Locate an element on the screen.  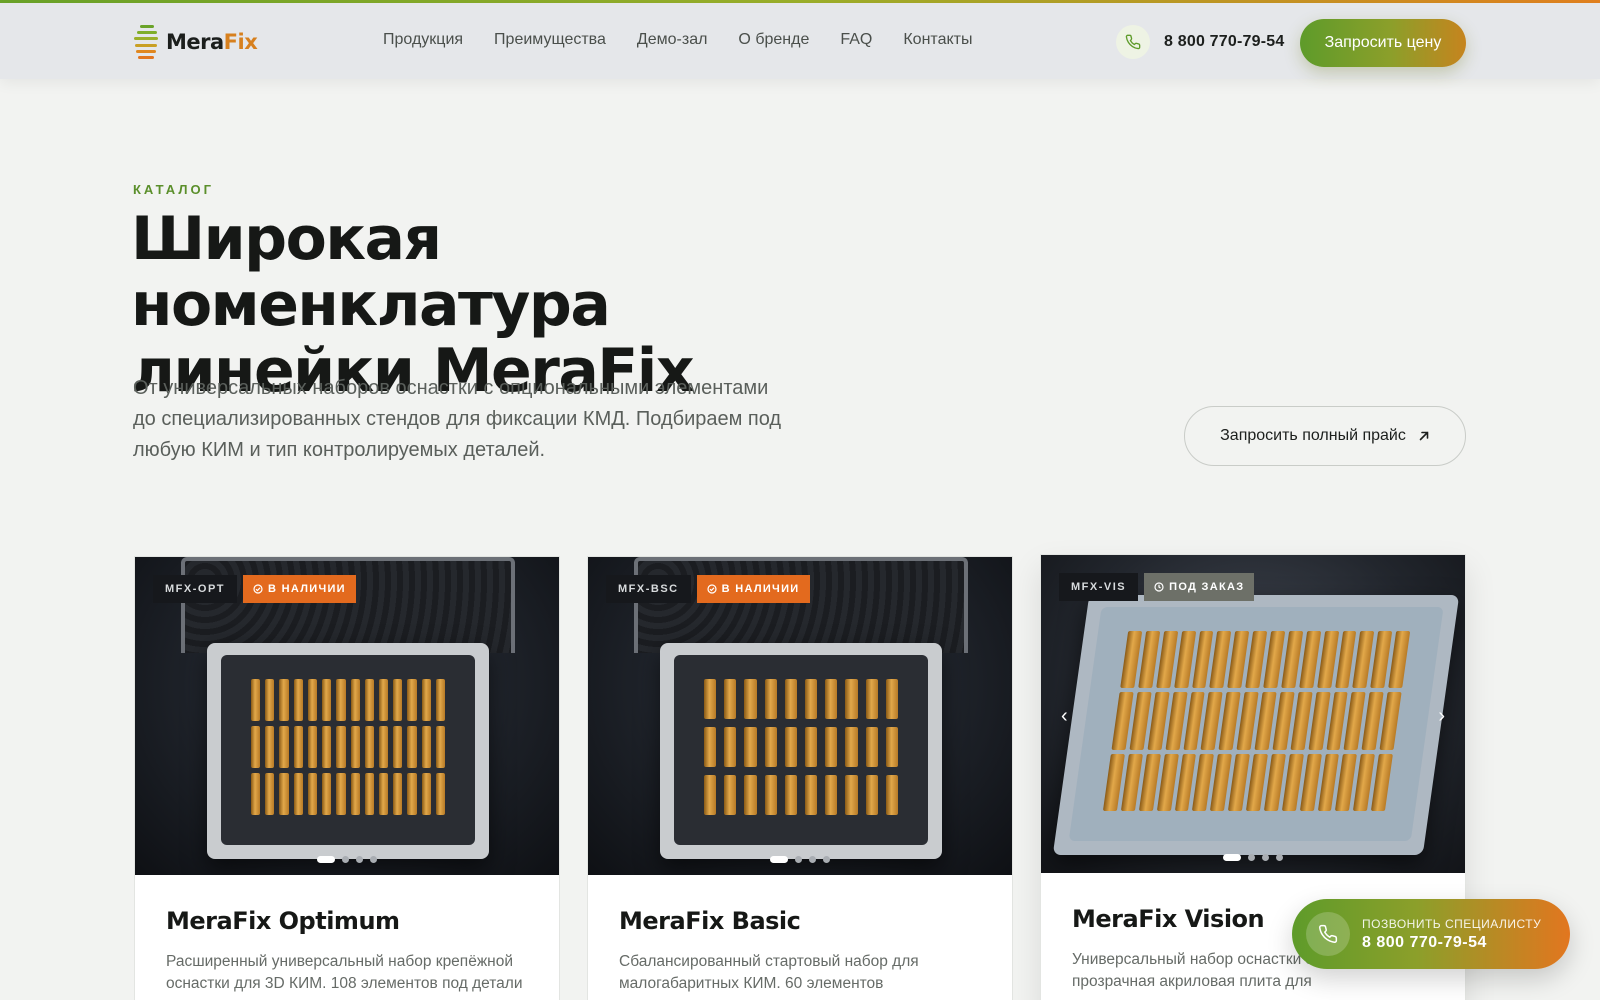
call-specialist-button: ПОЗВОНИТЬ СПЕЦИАЛИСТУ 8 800 770-79-54 is located at coordinates (1431, 934).